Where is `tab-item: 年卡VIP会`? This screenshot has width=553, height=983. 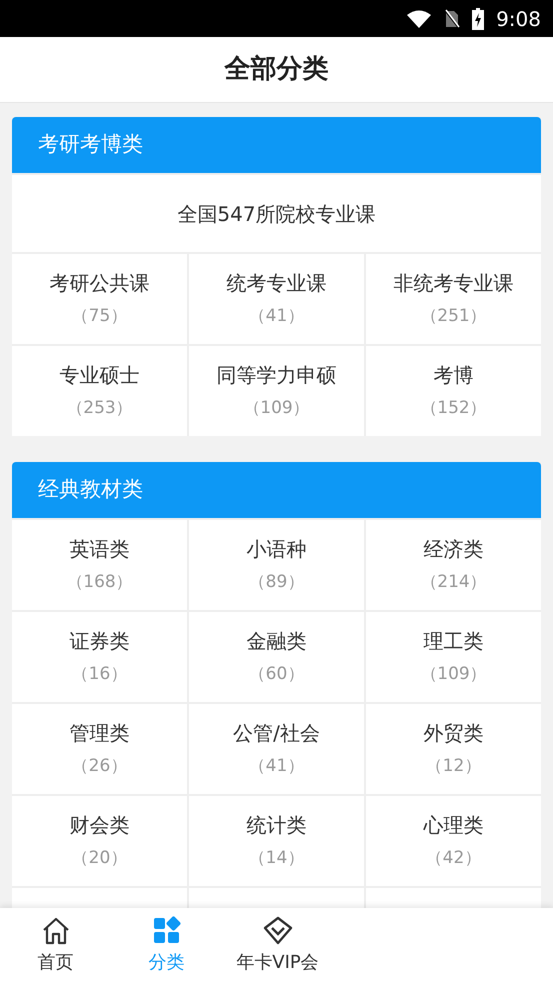
tab-item: 年卡VIP会 is located at coordinates (277, 945).